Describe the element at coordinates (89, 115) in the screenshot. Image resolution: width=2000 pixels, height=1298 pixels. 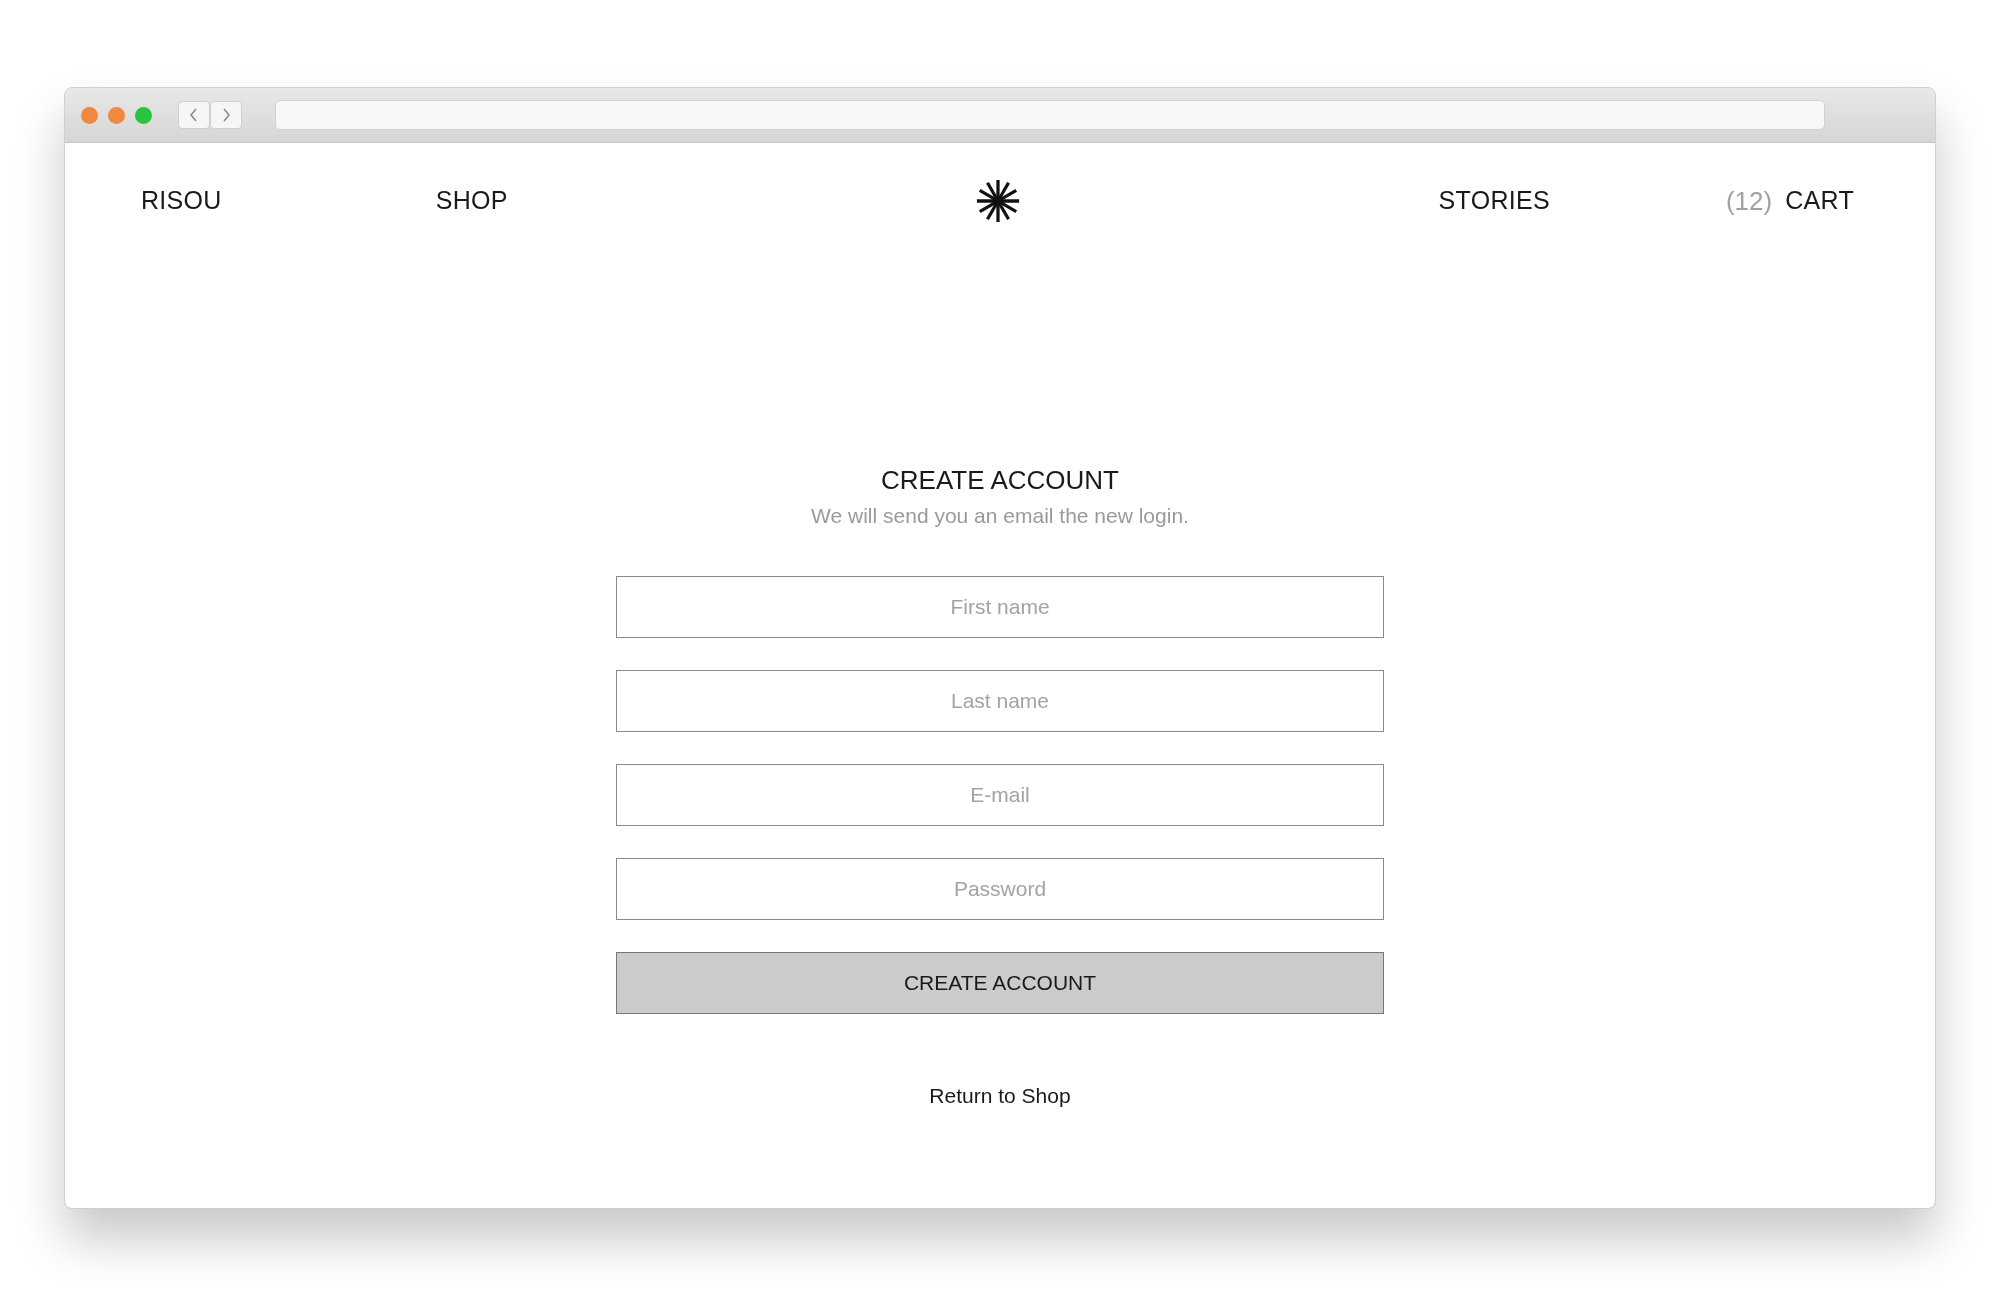
I see `close-button` at that location.